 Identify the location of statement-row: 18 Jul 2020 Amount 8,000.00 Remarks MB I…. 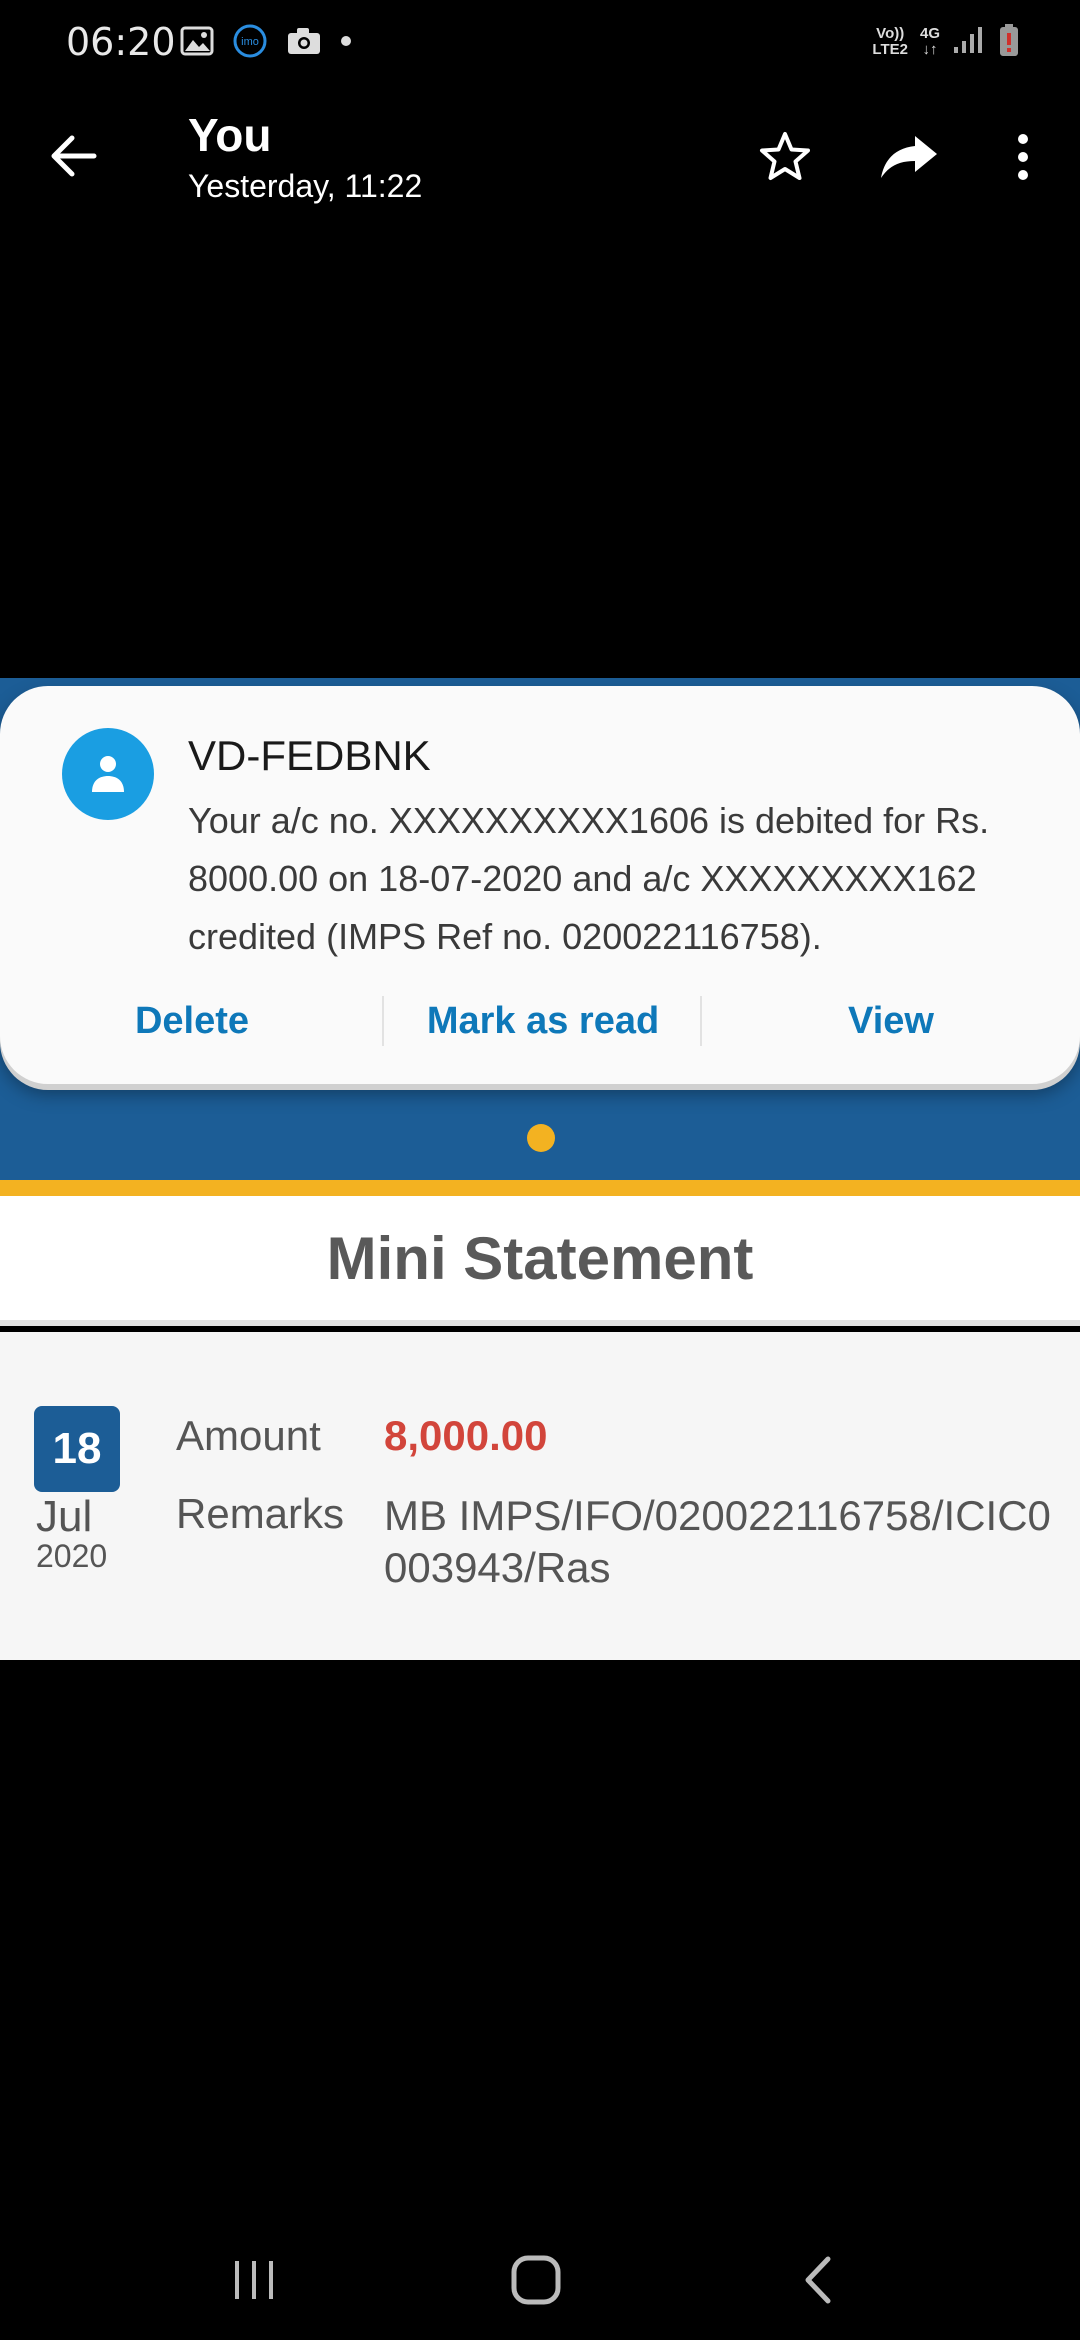
(540, 1496).